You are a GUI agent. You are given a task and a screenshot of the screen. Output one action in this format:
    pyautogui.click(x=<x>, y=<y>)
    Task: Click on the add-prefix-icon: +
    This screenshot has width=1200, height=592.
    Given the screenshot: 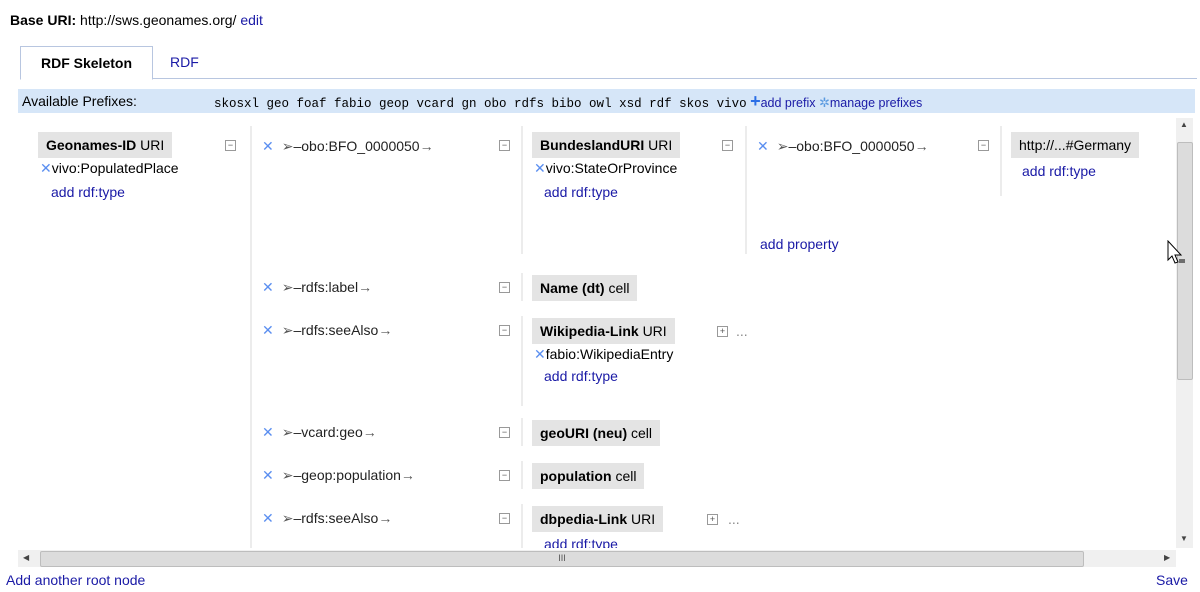 What is the action you would take?
    pyautogui.click(x=755, y=101)
    